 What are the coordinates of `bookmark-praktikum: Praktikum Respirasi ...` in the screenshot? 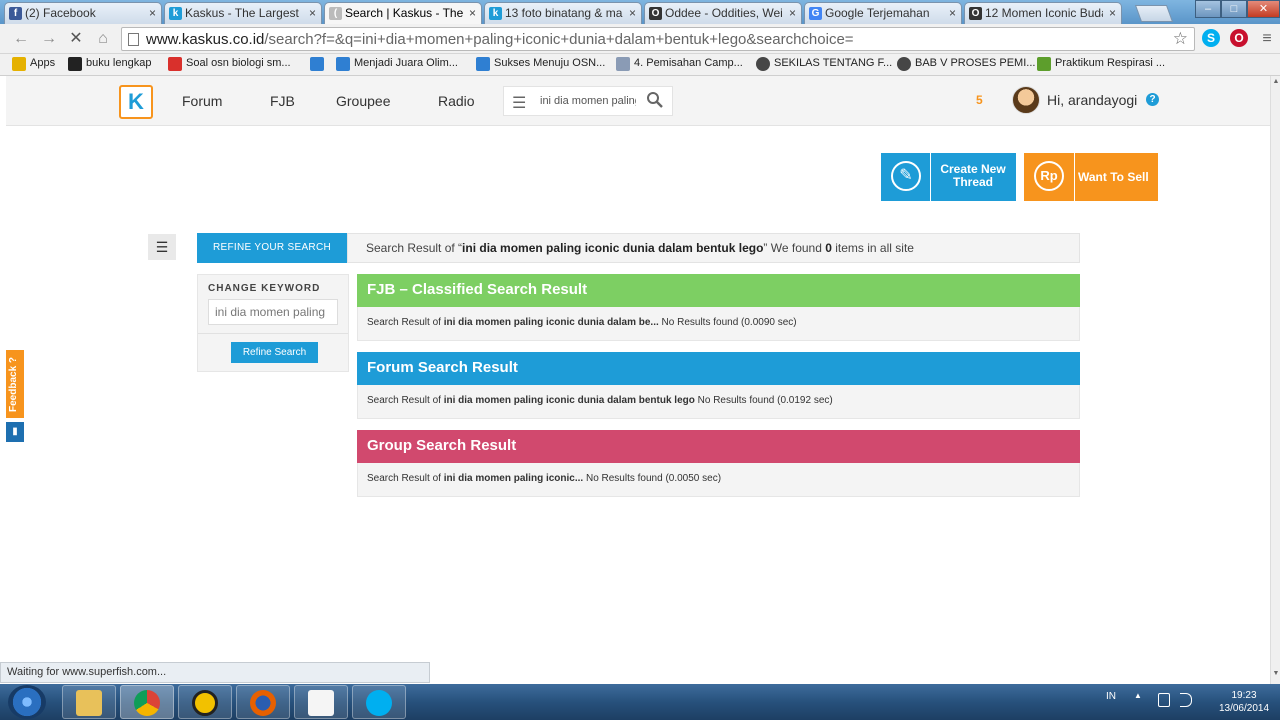 It's located at (1101, 64).